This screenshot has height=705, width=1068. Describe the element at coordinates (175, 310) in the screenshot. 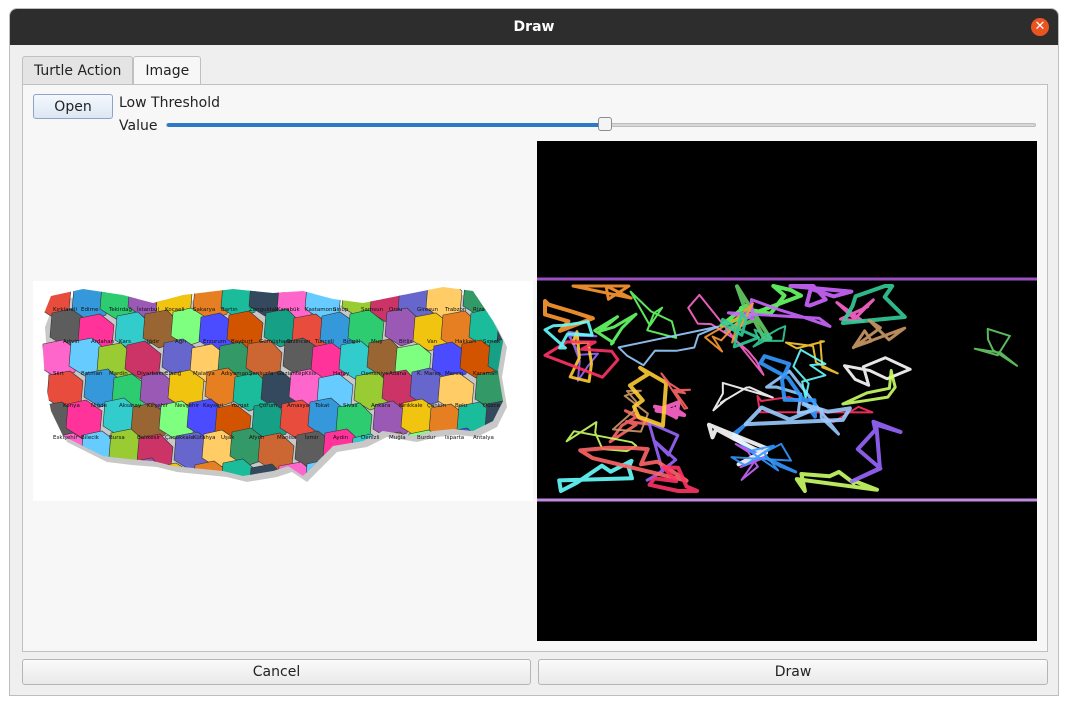

I see `province-label: Kocaeli` at that location.